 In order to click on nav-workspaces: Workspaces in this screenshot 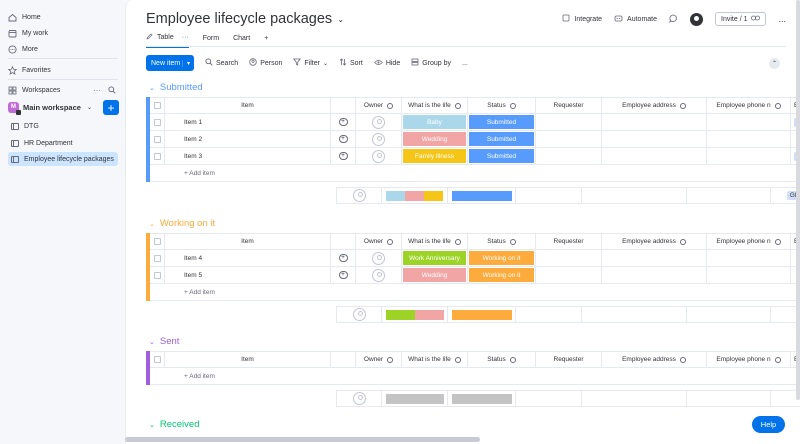, I will do `click(64, 90)`.